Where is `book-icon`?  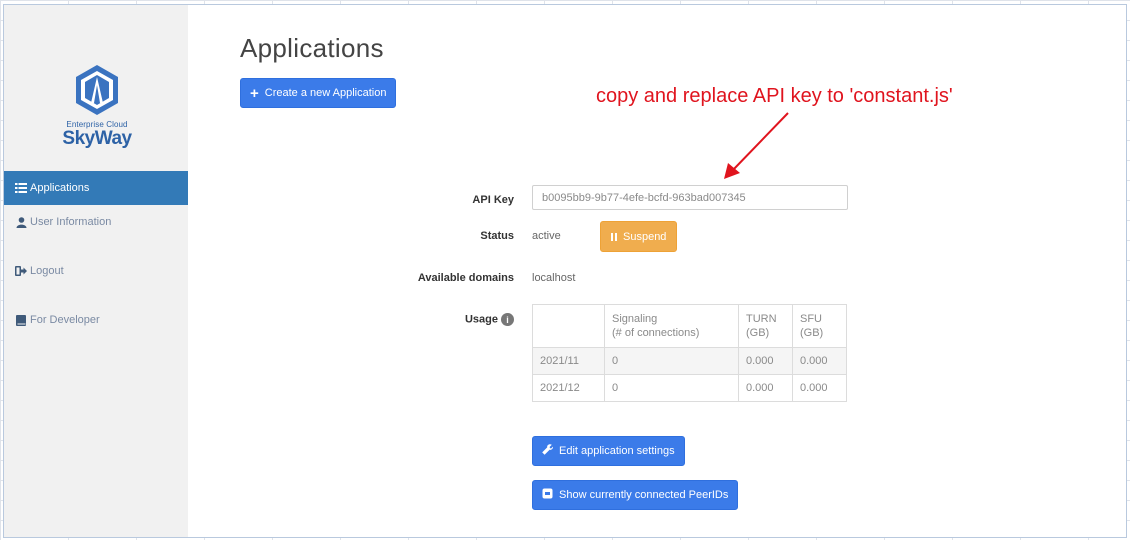
book-icon is located at coordinates (21, 320).